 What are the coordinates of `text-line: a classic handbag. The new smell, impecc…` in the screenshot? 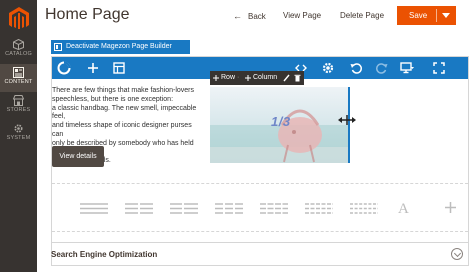 It's located at (124, 112).